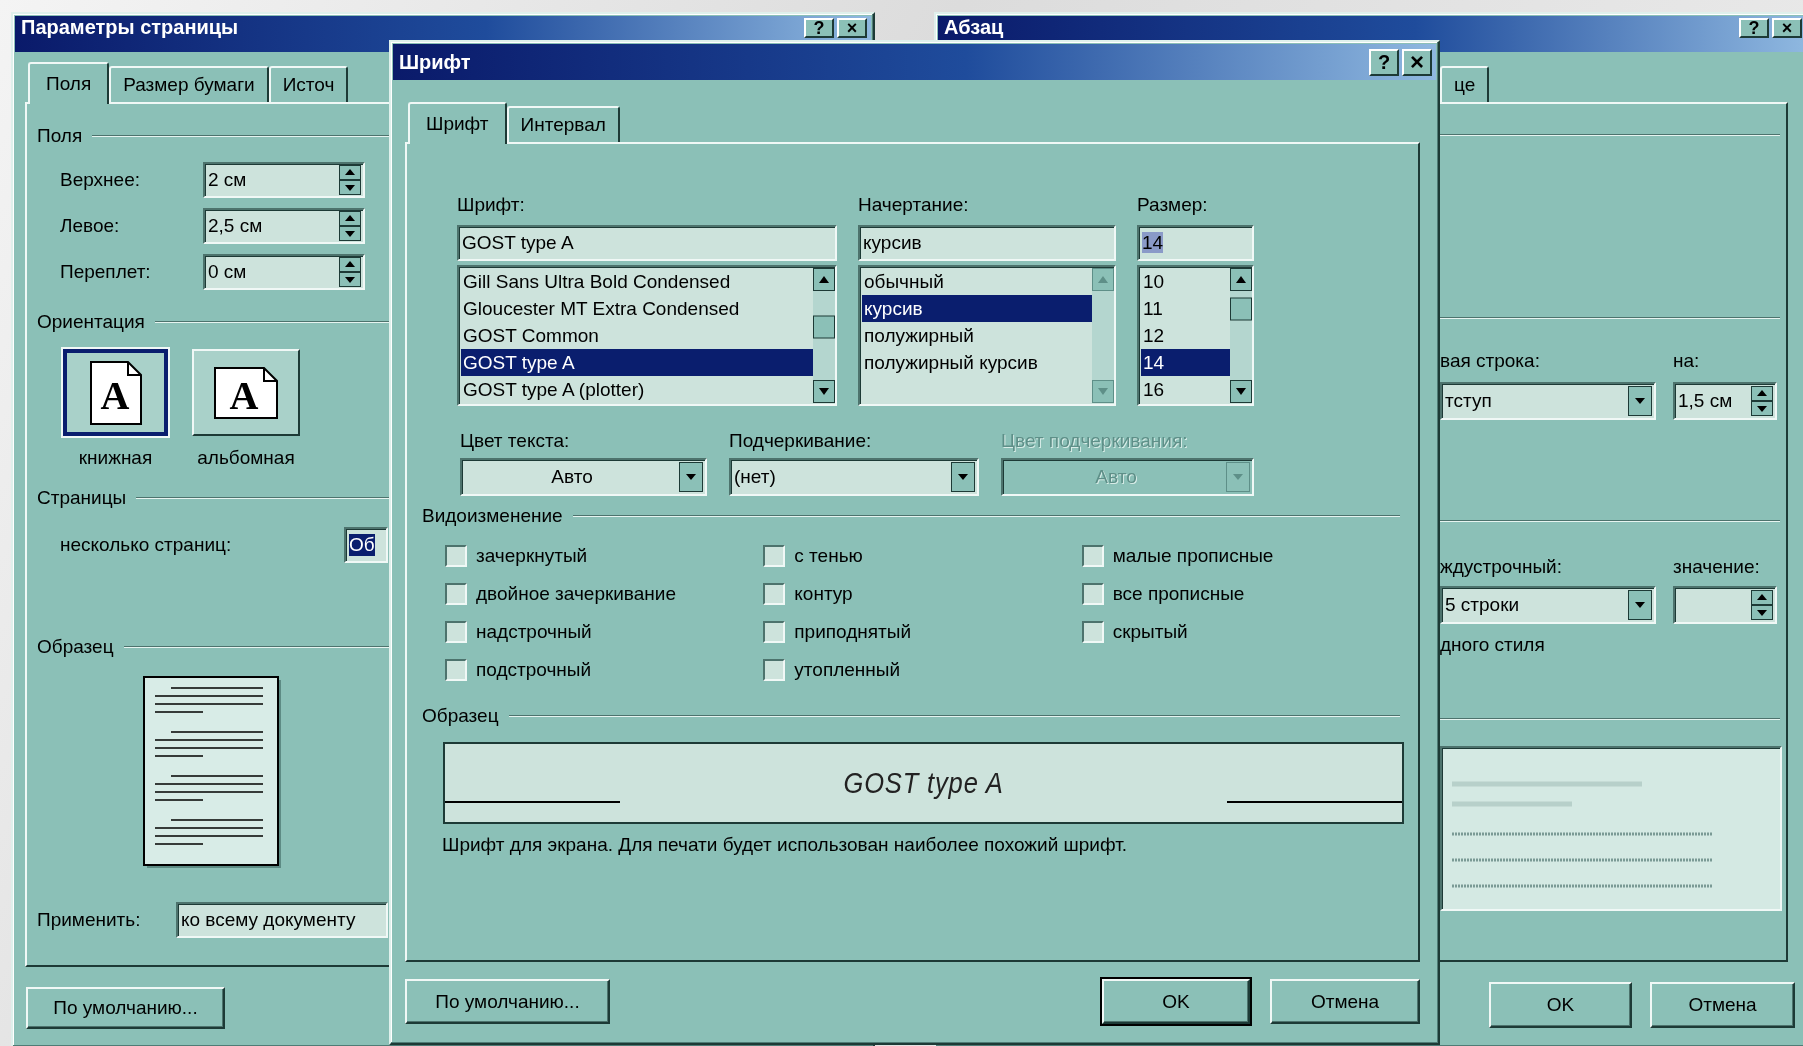 The width and height of the screenshot is (1803, 1046). I want to click on field-label: Цвет подчеркивания:, so click(1095, 441).